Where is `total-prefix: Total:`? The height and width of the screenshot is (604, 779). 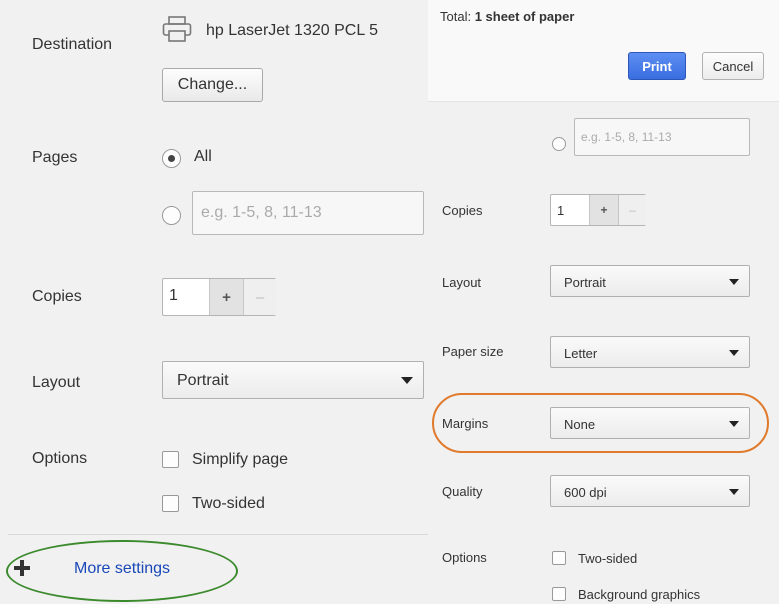 total-prefix: Total: is located at coordinates (457, 16).